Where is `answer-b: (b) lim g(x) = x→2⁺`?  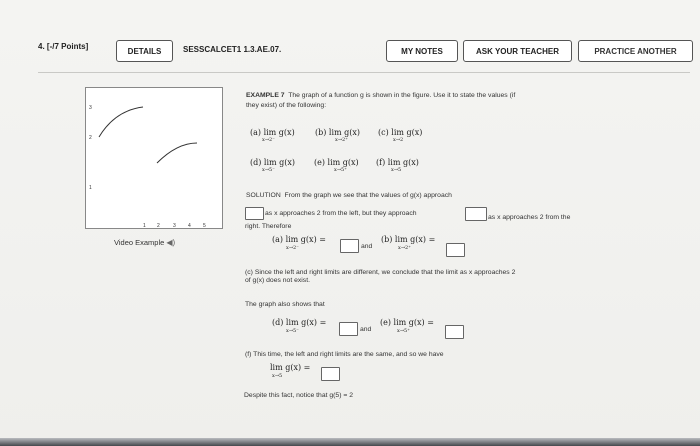 answer-b: (b) lim g(x) = x→2⁺ is located at coordinates (408, 243).